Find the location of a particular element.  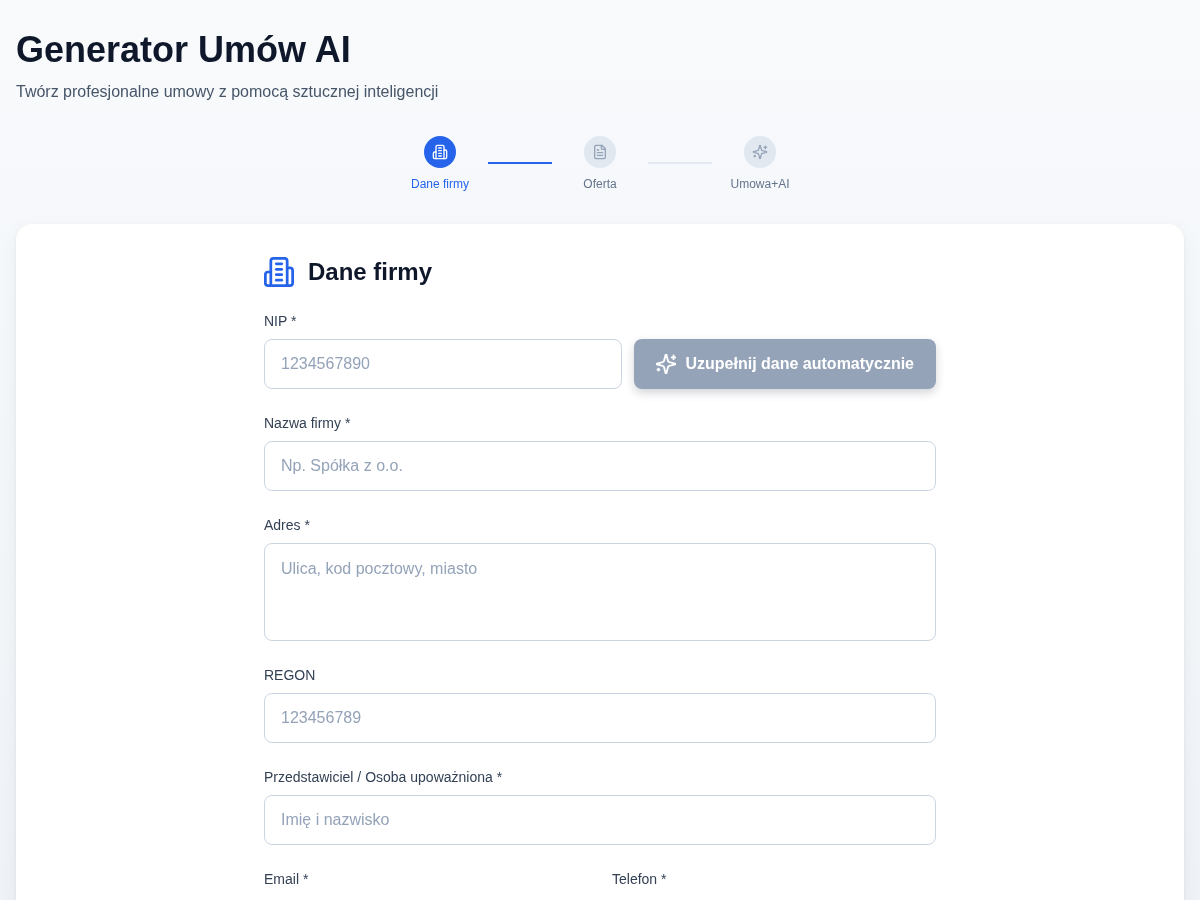

input-field: 1234567890 is located at coordinates (443, 364).